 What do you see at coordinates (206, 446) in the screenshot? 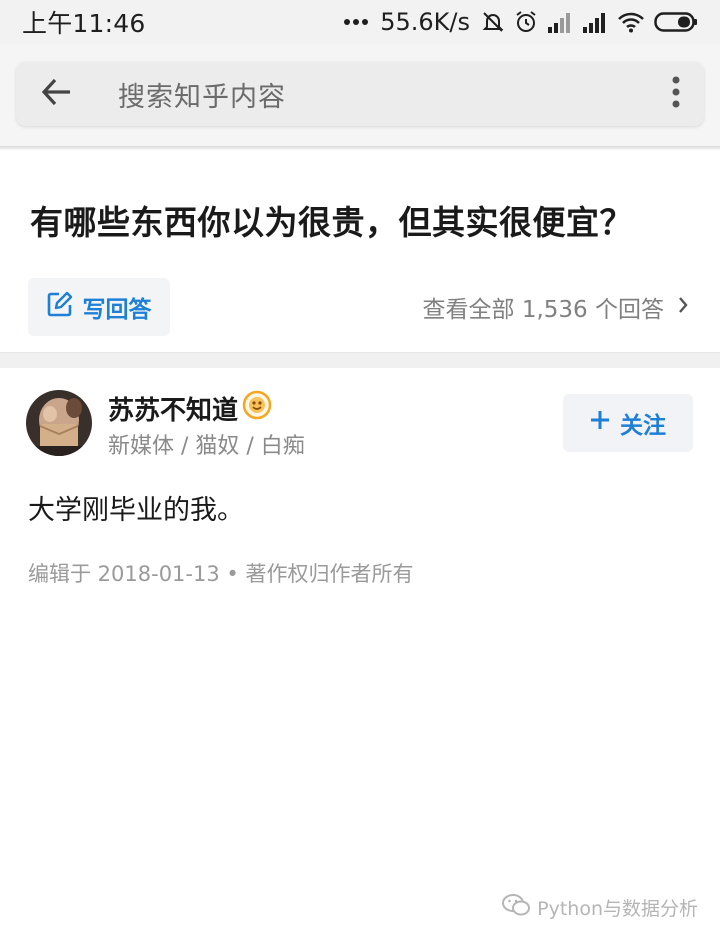
I see `author-bio: 新媒体 / 猫奴 / 白痴` at bounding box center [206, 446].